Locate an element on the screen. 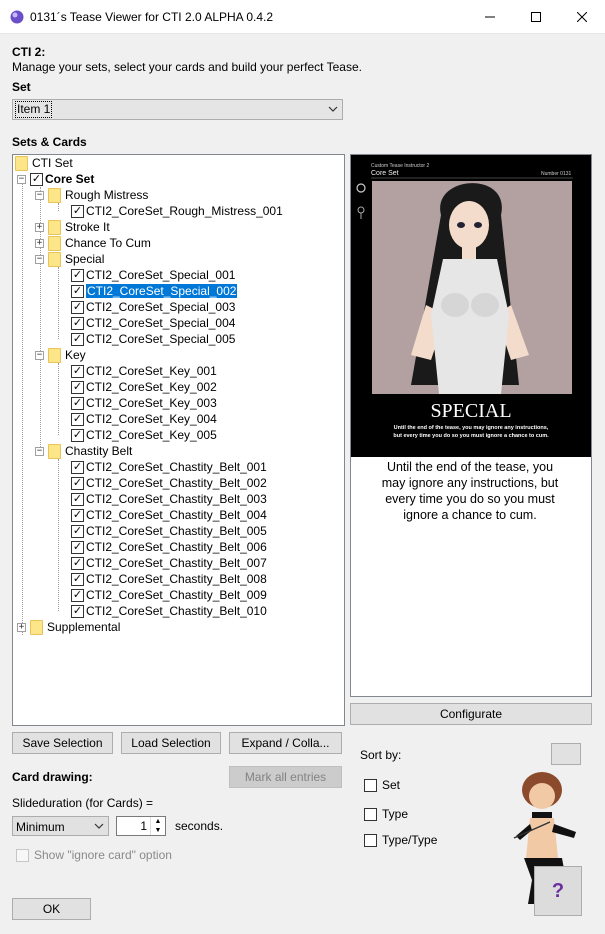 The width and height of the screenshot is (605, 934). tree-leaf: ✓ CTI2_CoreSet_Chastity_Belt_005 is located at coordinates (169, 531).